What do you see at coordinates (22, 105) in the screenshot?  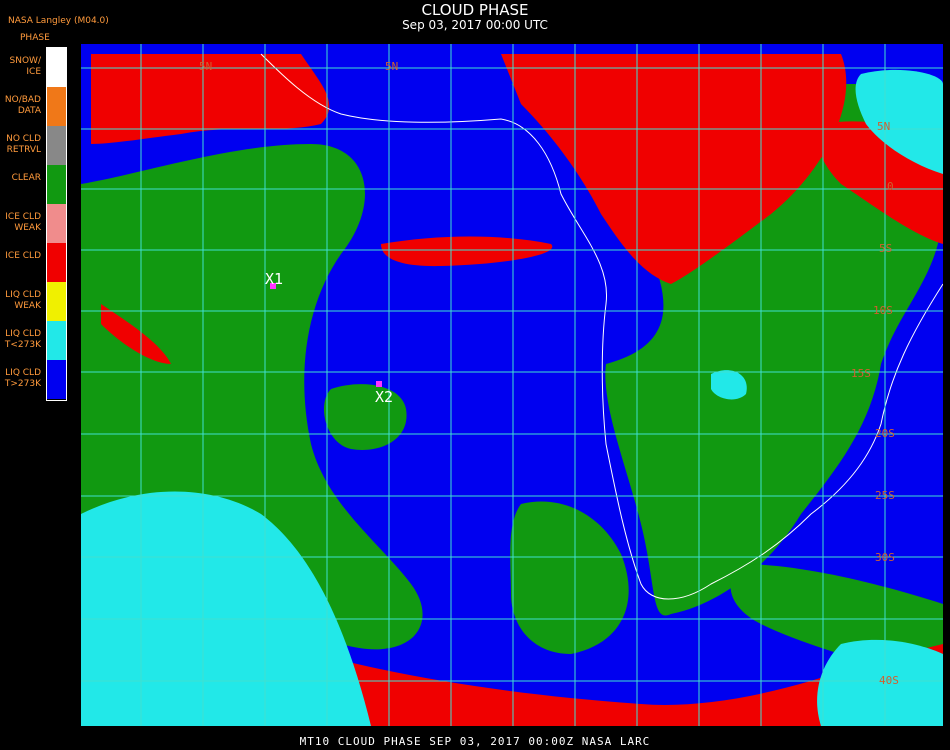 I see `legend-label: NO/BAD DATA` at bounding box center [22, 105].